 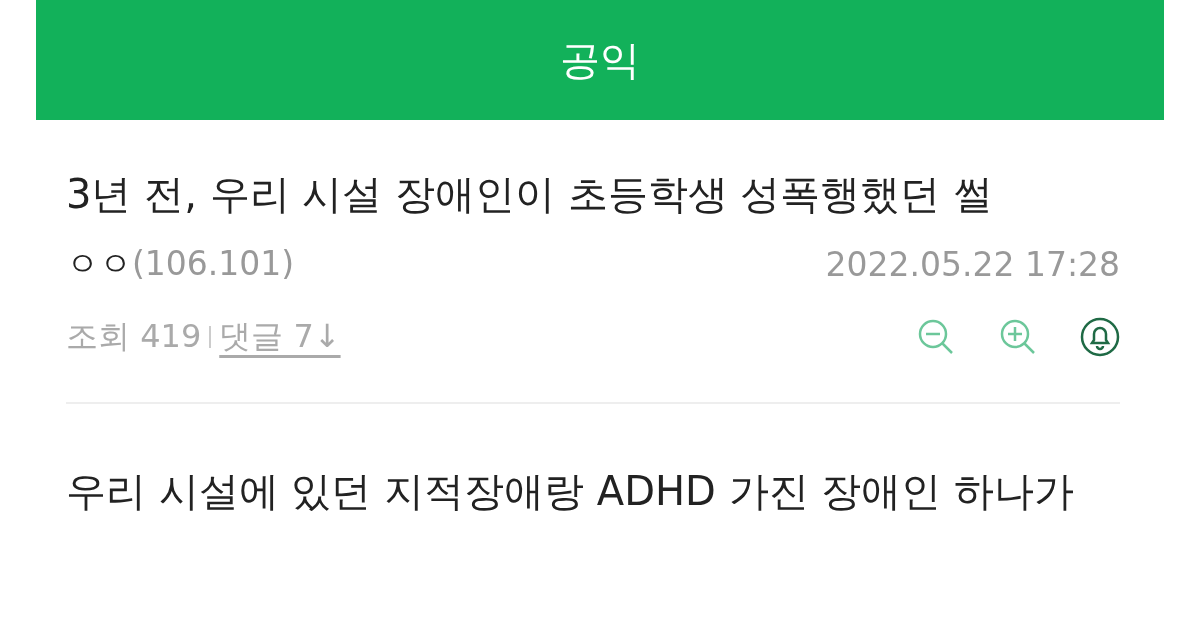 What do you see at coordinates (1018, 337) in the screenshot?
I see `zoom-in-icon` at bounding box center [1018, 337].